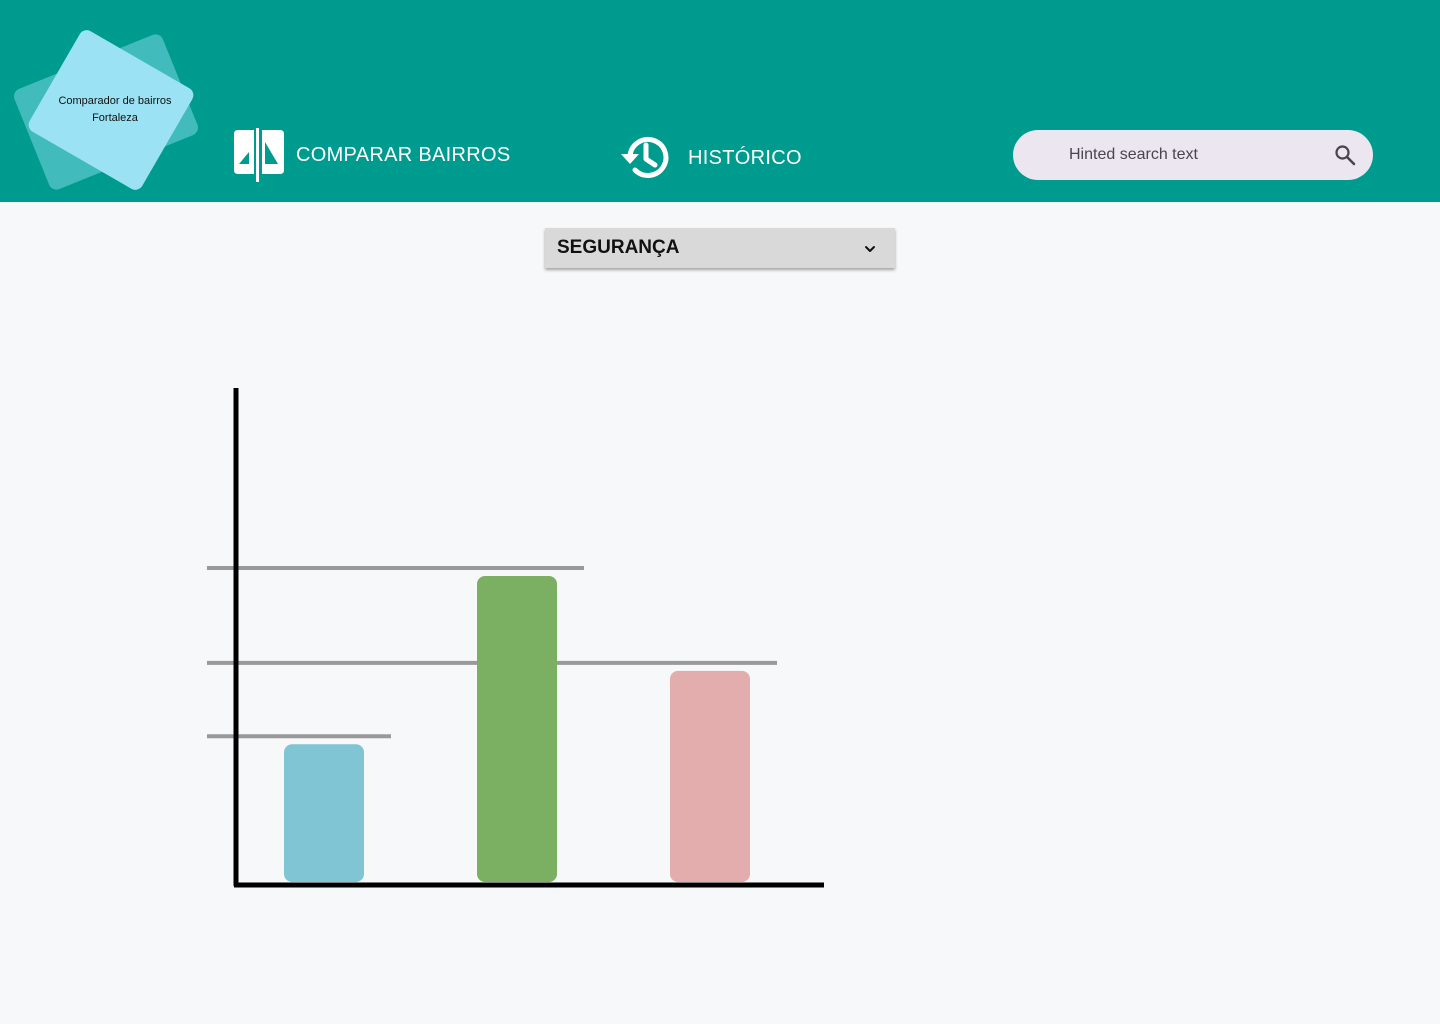 This screenshot has width=1440, height=1024. I want to click on compare-icon, so click(259, 155).